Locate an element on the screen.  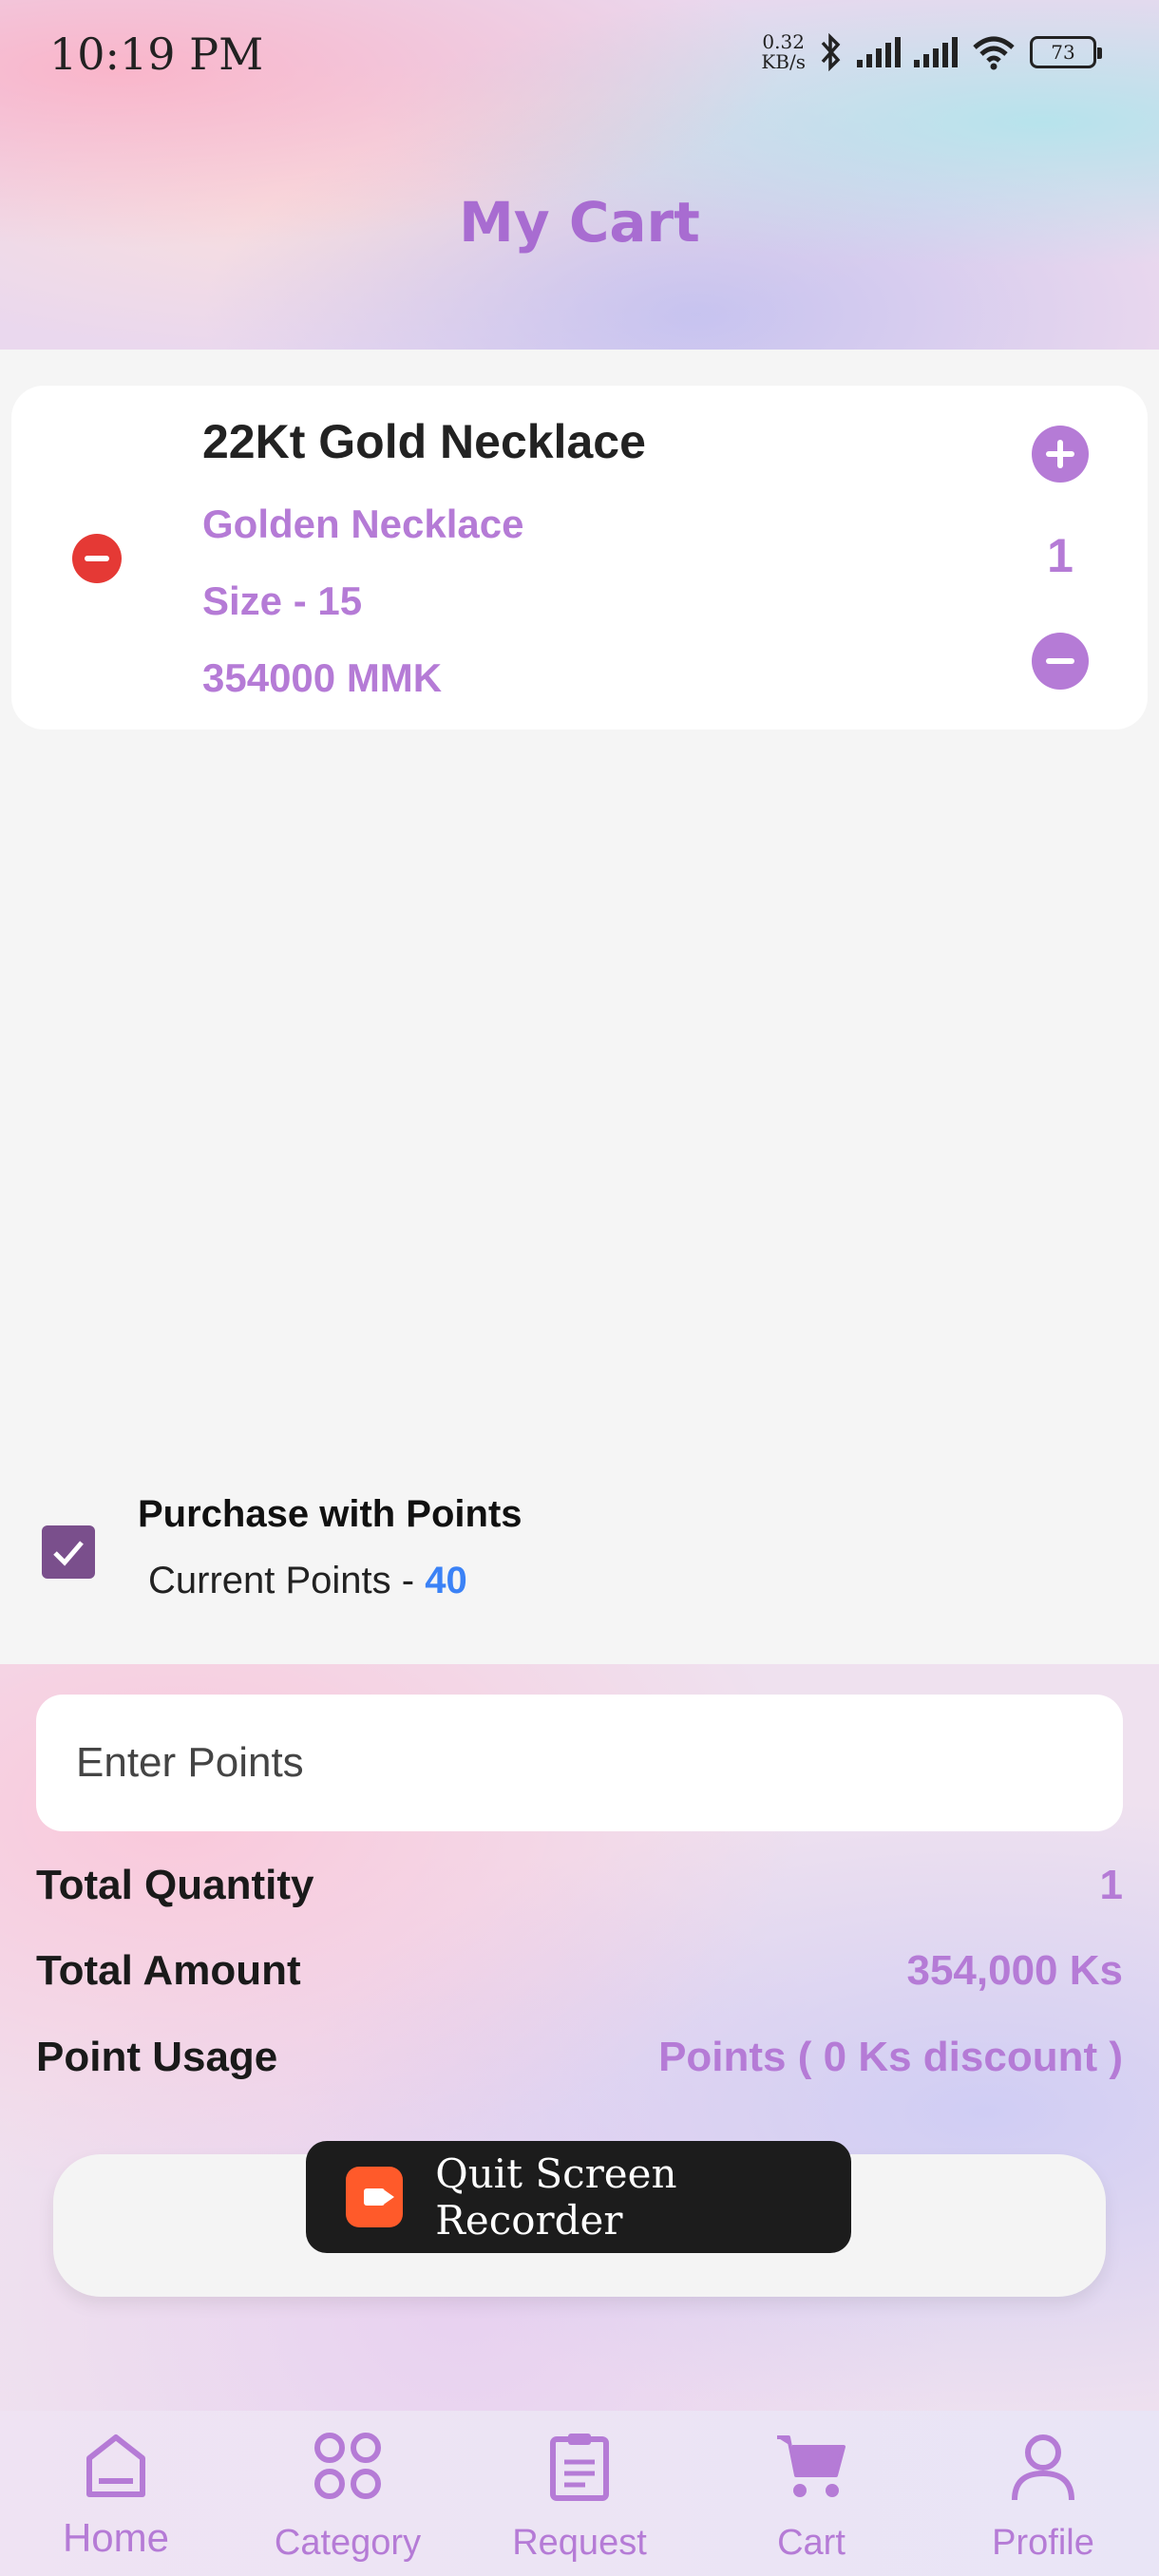
nav-label-home: Home is located at coordinates (116, 2537).